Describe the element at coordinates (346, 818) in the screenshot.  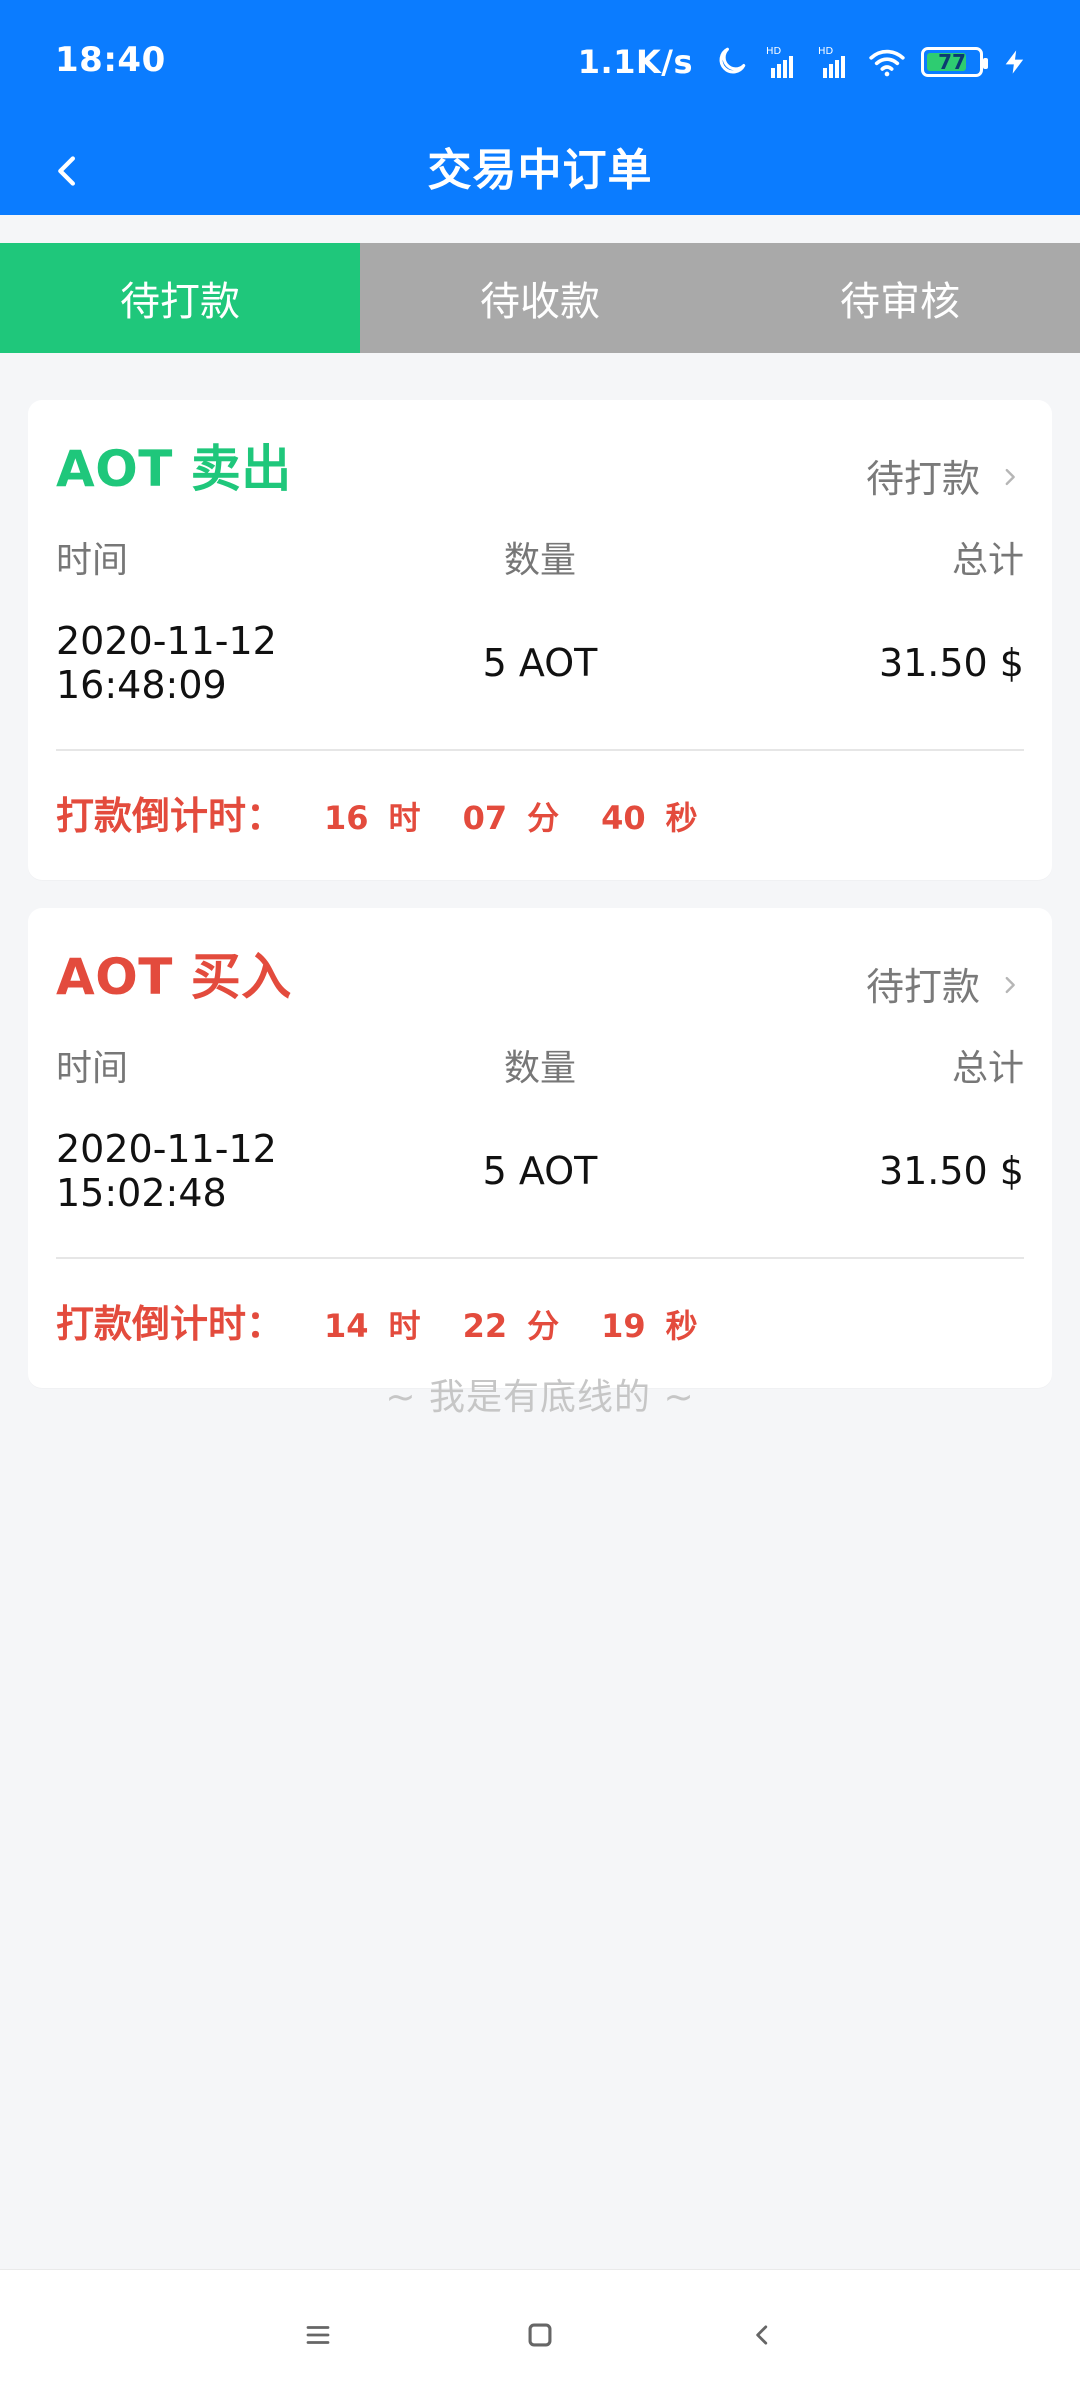
I see `countdown-hours: 16` at that location.